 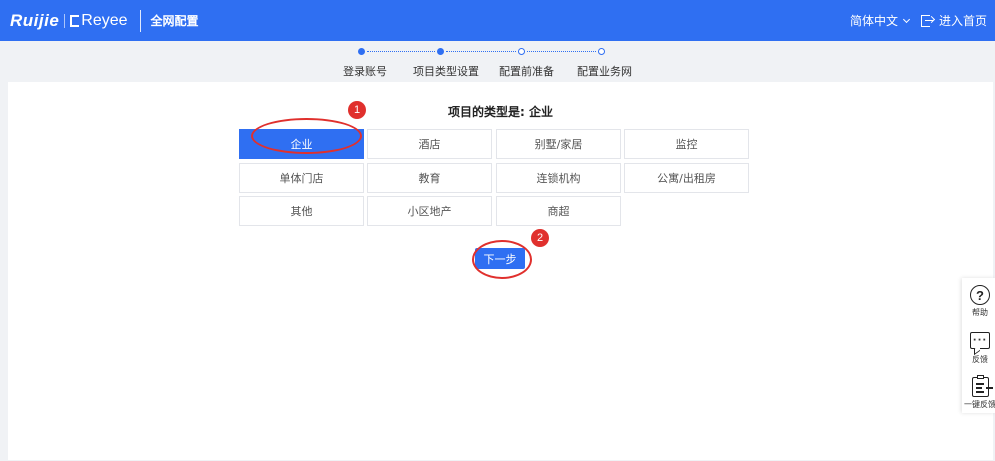 What do you see at coordinates (497, 61) in the screenshot?
I see `progress-steps: 登录账号 项目类型设置 配置前准备 配置业务网` at bounding box center [497, 61].